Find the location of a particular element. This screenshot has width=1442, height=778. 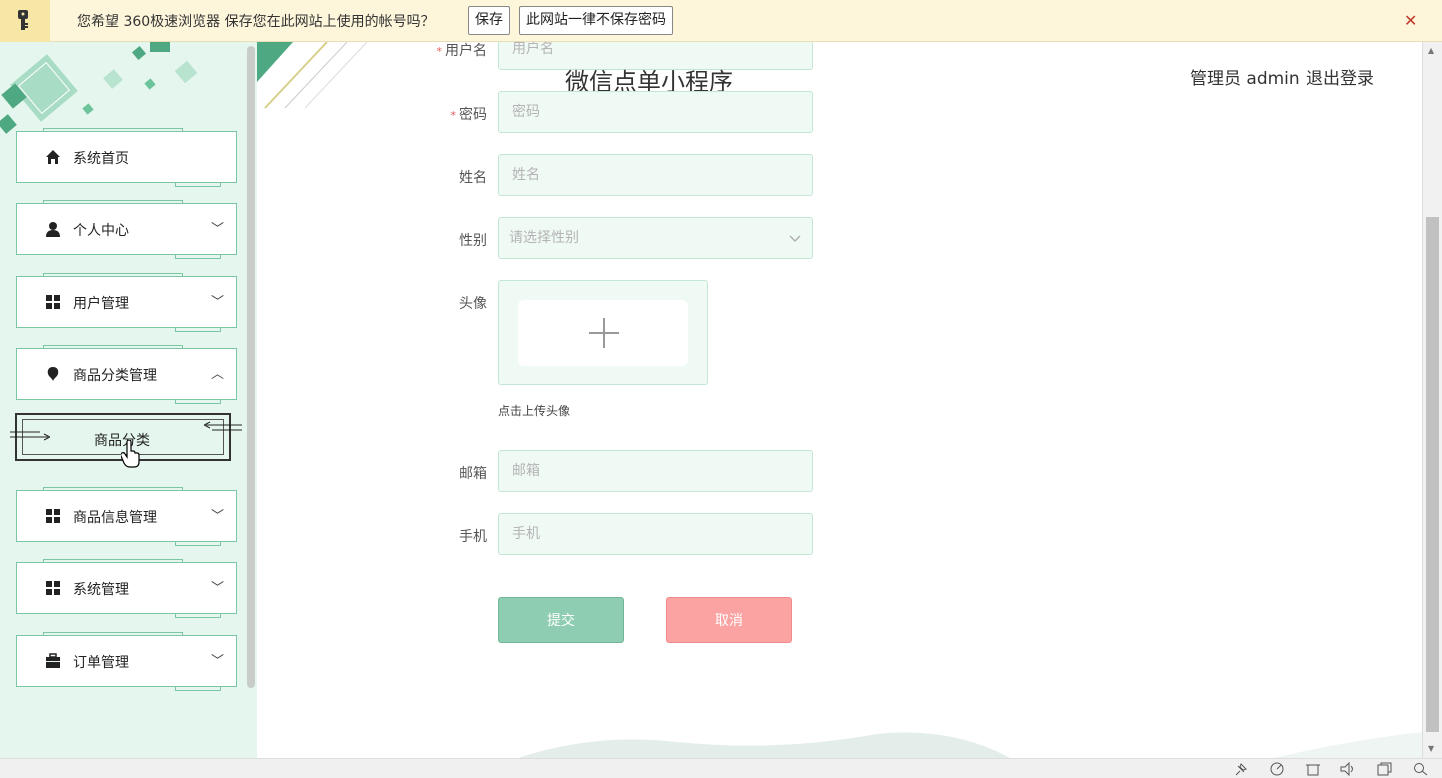

sidebar-item-label: 商品分类管理 is located at coordinates (115, 376).